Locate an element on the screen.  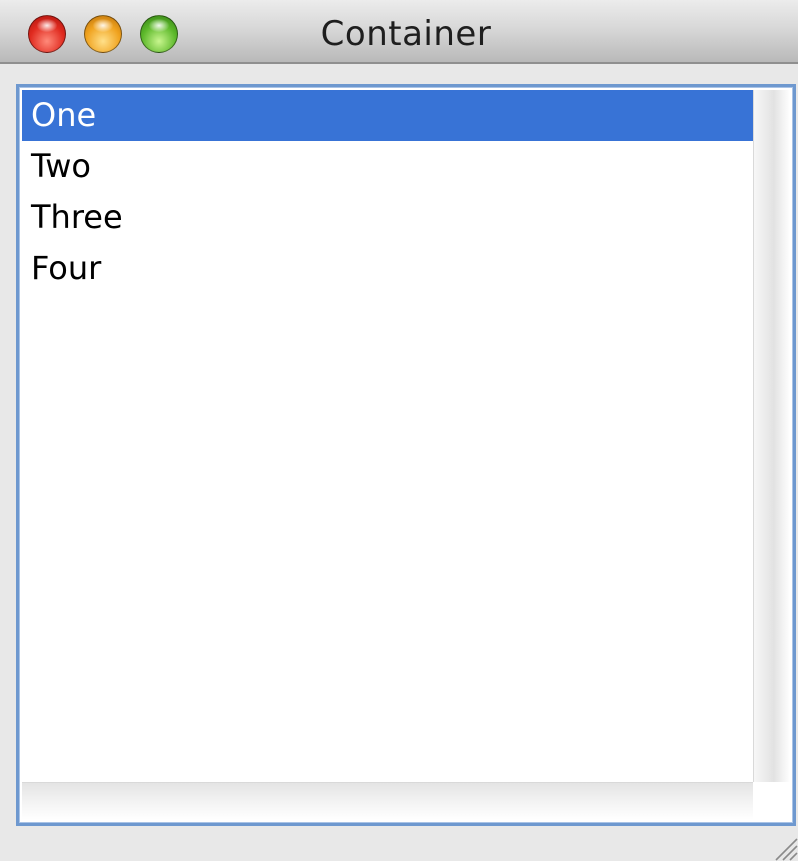
vertical-scrollbar is located at coordinates (771, 437).